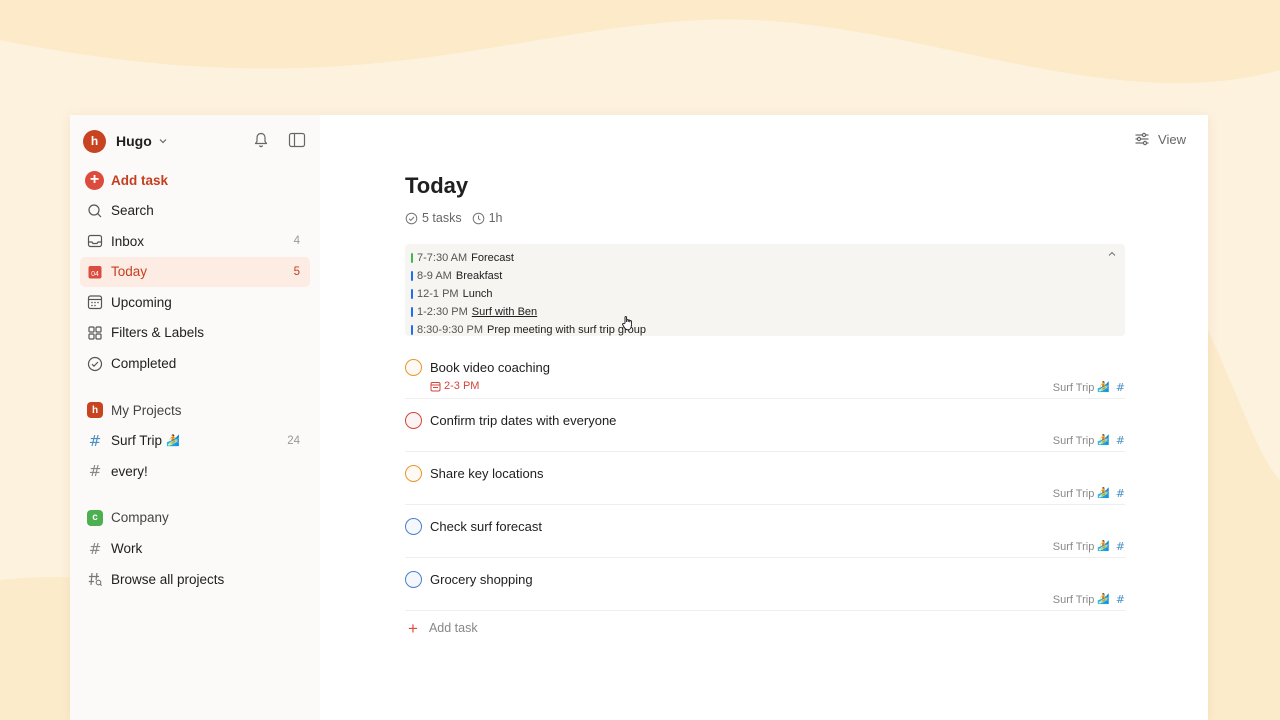 This screenshot has width=1280, height=720. Describe the element at coordinates (195, 364) in the screenshot. I see `sidebar-item-completed: Completed` at that location.